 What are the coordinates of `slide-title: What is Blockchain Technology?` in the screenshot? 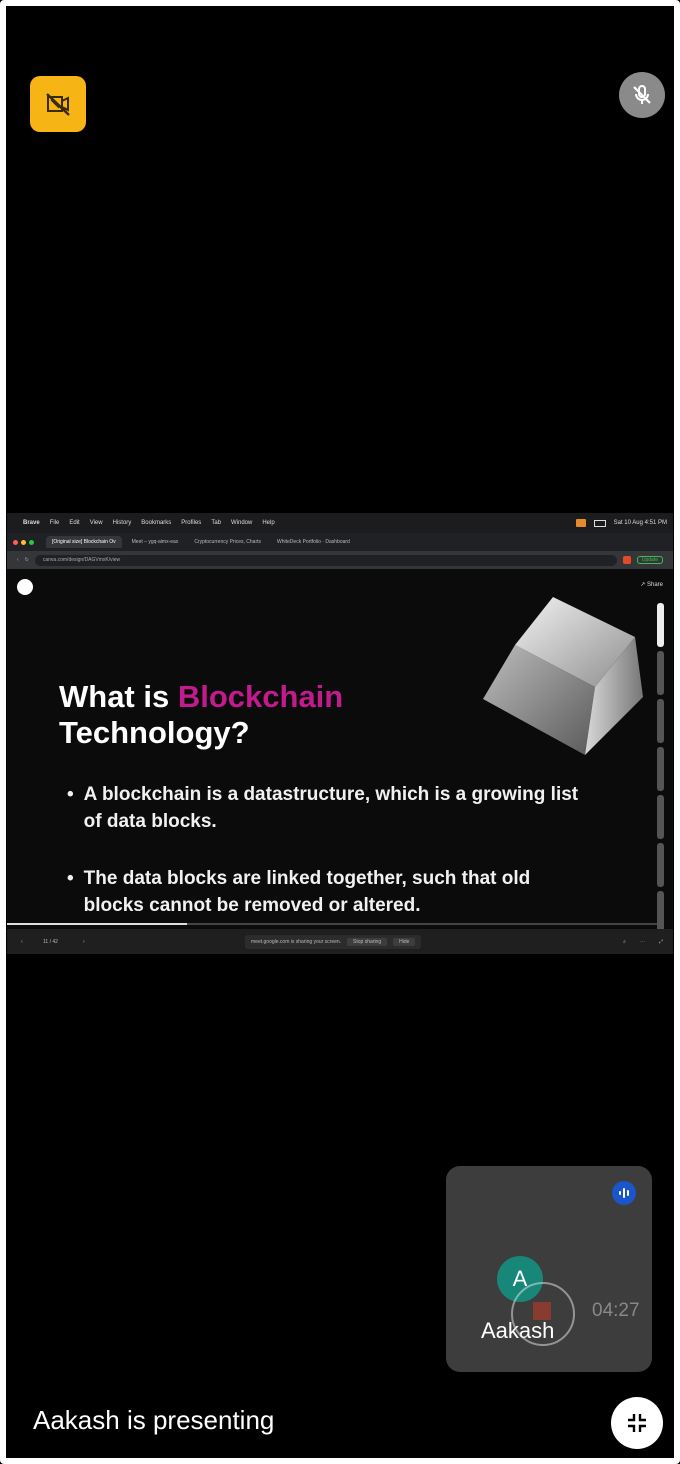 It's located at (201, 715).